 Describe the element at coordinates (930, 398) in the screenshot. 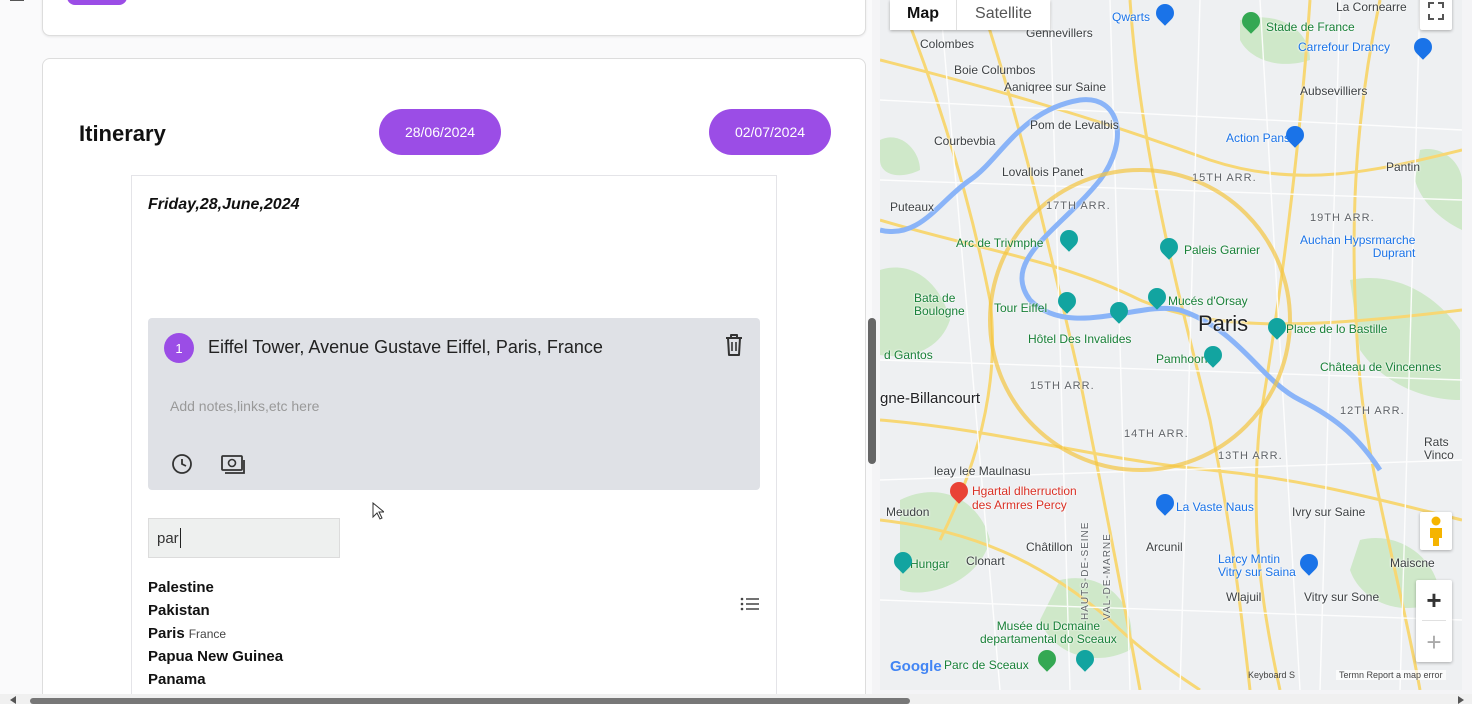

I see `map-label-billancourt: gne-Billancourt` at that location.